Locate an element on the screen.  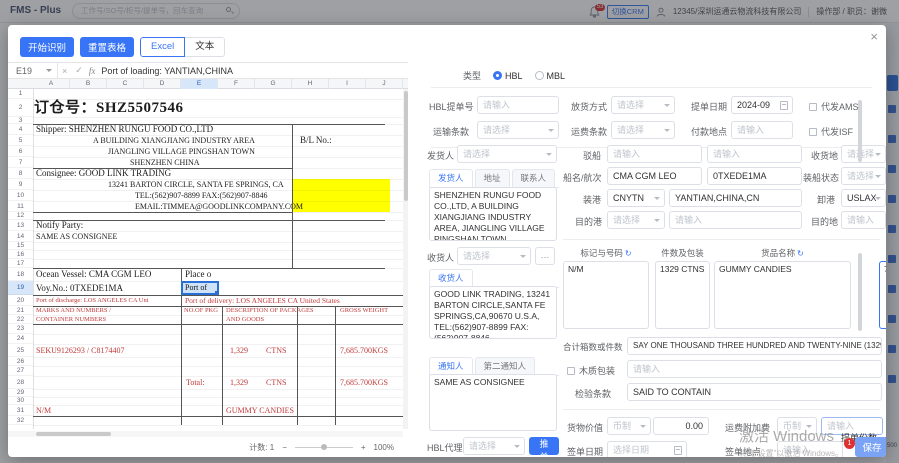
vessel-input: CMA CGM LEO is located at coordinates (654, 176).